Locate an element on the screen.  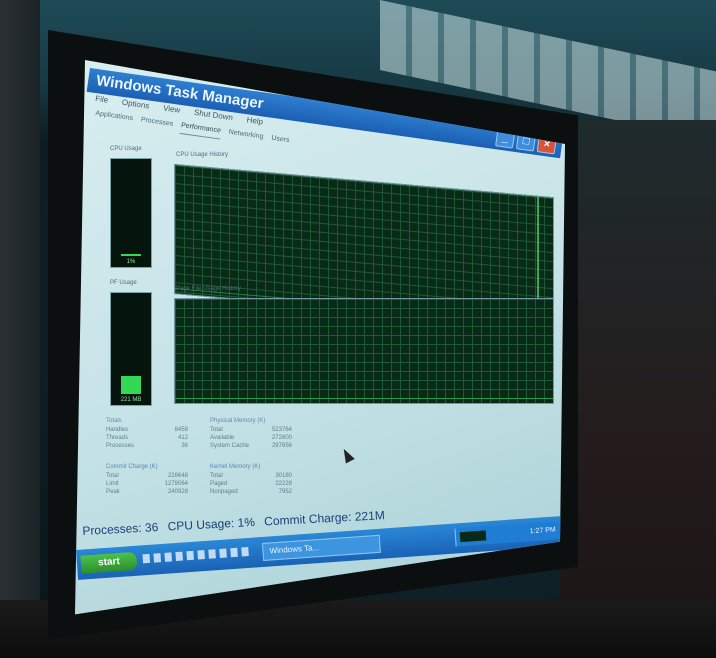
status-processes: Processes: 36 is located at coordinates (120, 529).